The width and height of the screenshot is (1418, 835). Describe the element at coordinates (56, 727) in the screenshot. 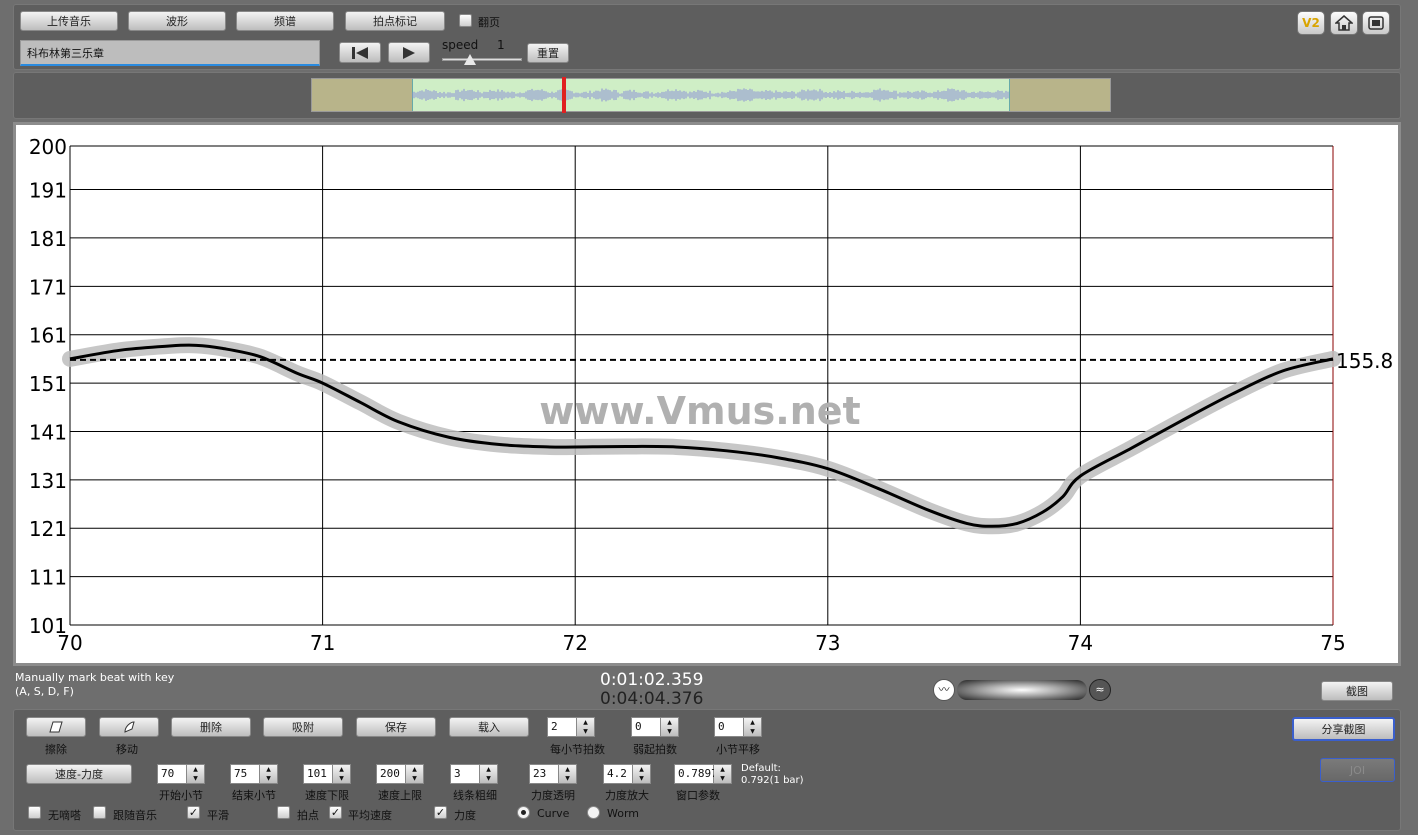

I see `erase-button` at that location.